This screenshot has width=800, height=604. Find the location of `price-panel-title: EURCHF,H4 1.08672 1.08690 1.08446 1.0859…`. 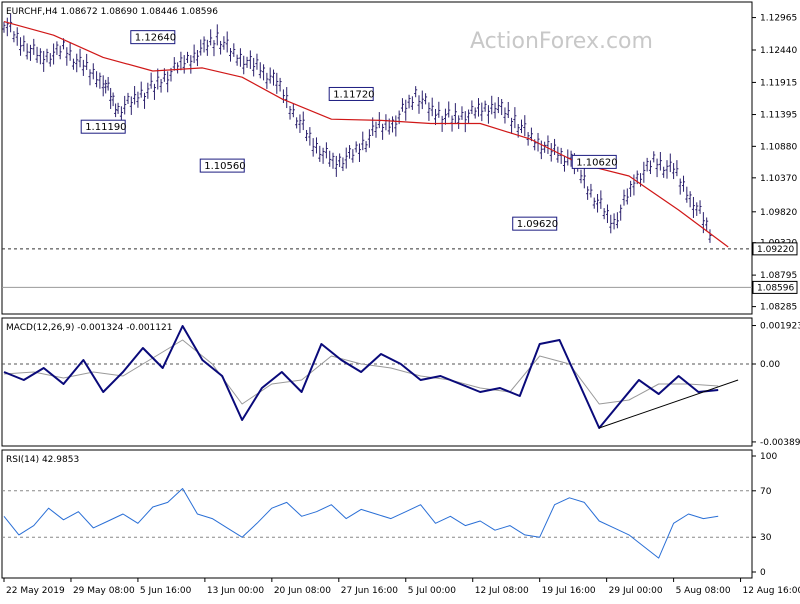

price-panel-title: EURCHF,H4 1.08672 1.08690 1.08446 1.0859… is located at coordinates (112, 12).